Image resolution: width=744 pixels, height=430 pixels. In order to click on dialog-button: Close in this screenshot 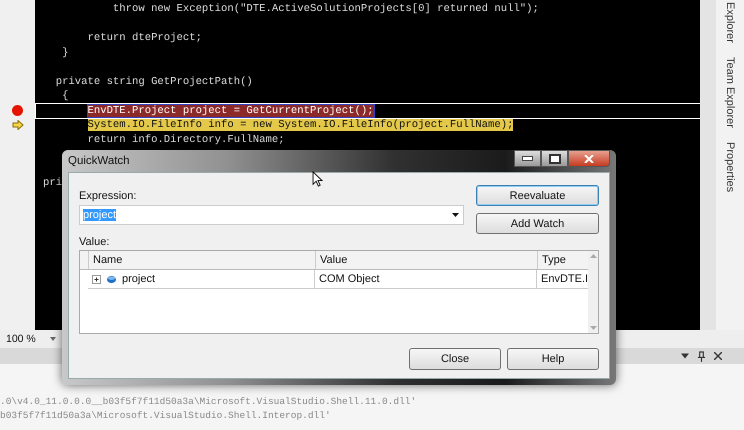, I will do `click(455, 359)`.